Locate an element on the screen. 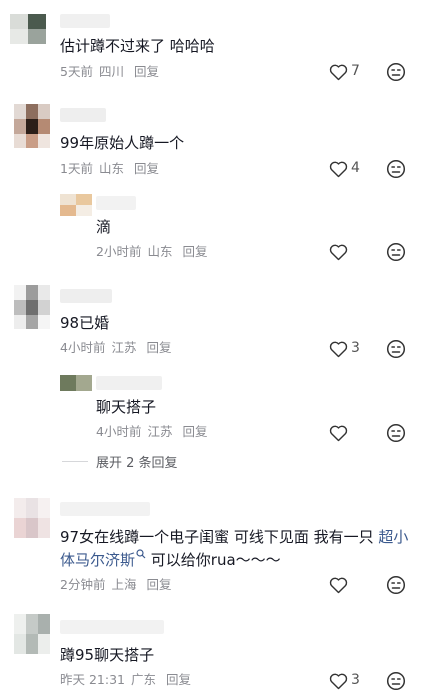  comment-time: 昨天 21:31 is located at coordinates (92, 679).